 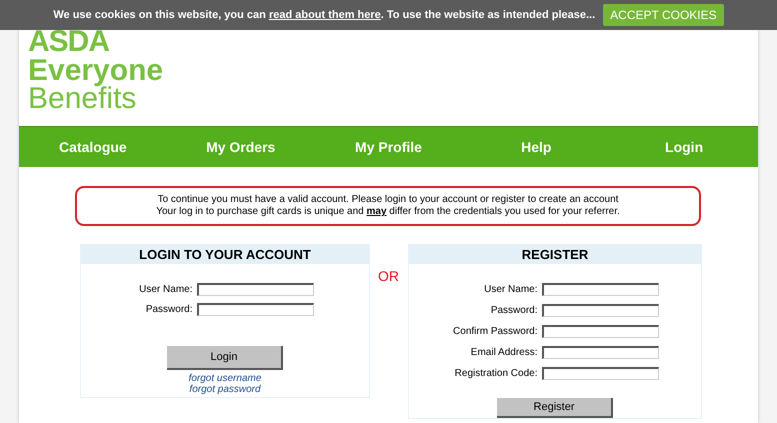 I want to click on logo-text: Everyone, so click(x=96, y=70).